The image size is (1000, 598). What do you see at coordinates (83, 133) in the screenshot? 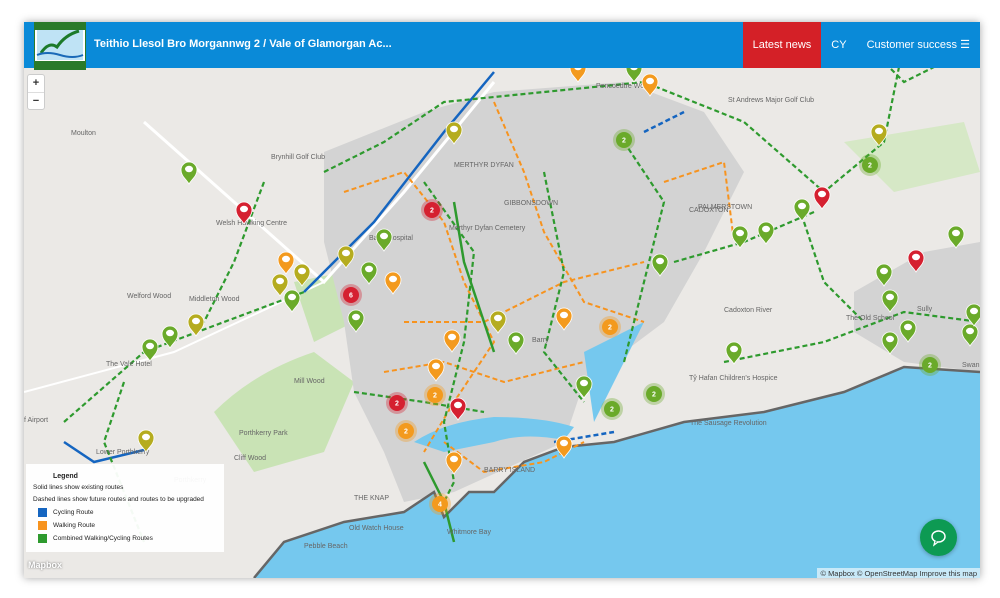
I see `place-label: Moulton` at bounding box center [83, 133].